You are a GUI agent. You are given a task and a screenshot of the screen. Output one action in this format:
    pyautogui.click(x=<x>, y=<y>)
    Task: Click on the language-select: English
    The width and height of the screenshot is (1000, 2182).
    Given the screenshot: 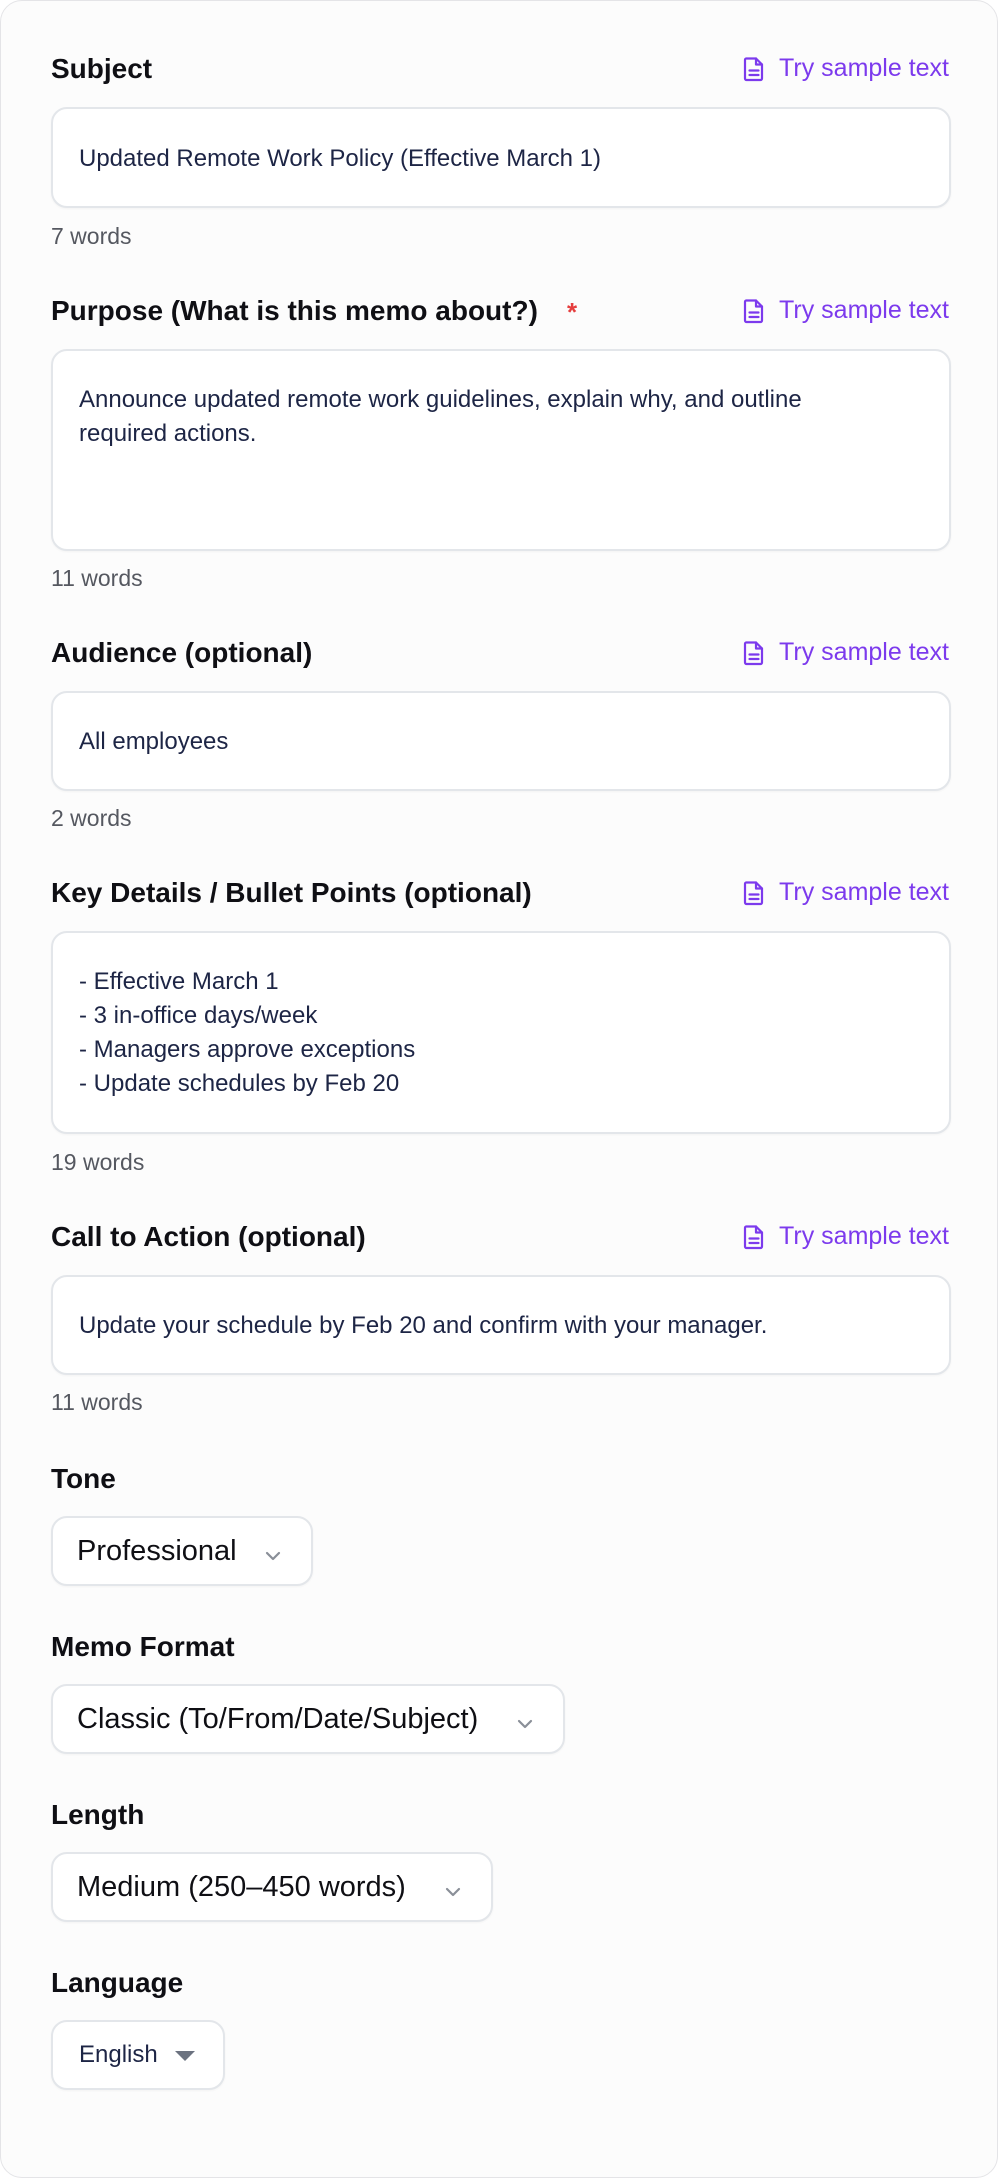 What is the action you would take?
    pyautogui.click(x=138, y=2055)
    